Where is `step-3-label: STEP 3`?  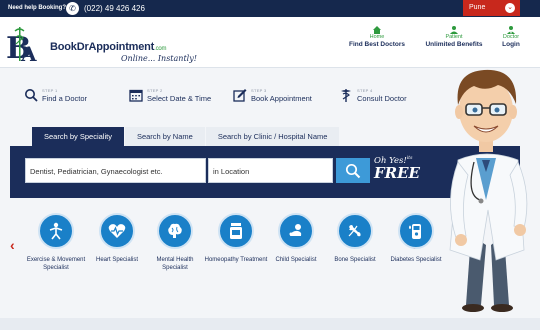 step-3-label: STEP 3 is located at coordinates (259, 90).